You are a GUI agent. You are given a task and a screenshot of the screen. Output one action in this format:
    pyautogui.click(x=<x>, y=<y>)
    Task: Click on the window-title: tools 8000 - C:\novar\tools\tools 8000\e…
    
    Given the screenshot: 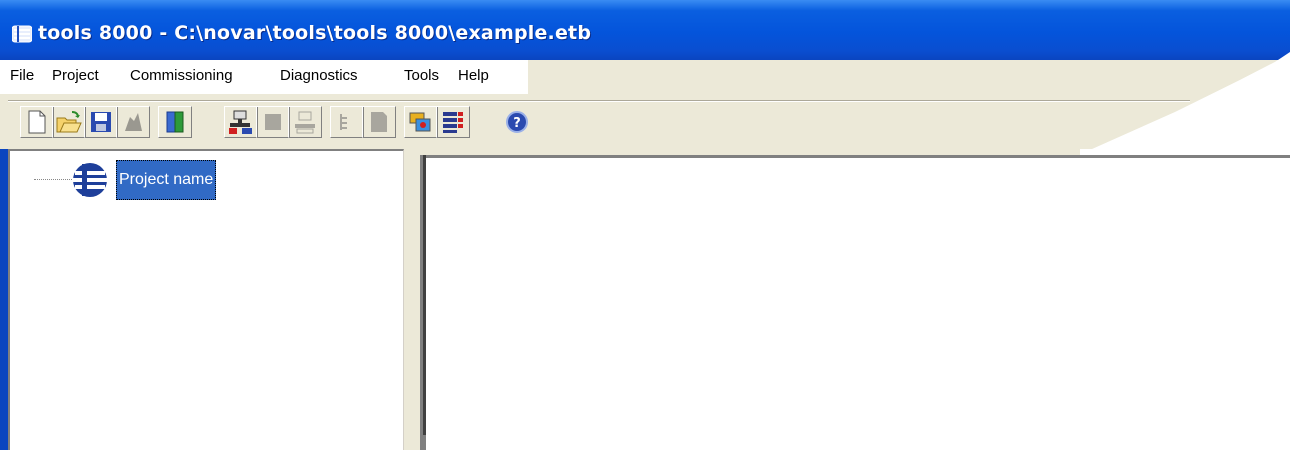 What is the action you would take?
    pyautogui.click(x=315, y=33)
    